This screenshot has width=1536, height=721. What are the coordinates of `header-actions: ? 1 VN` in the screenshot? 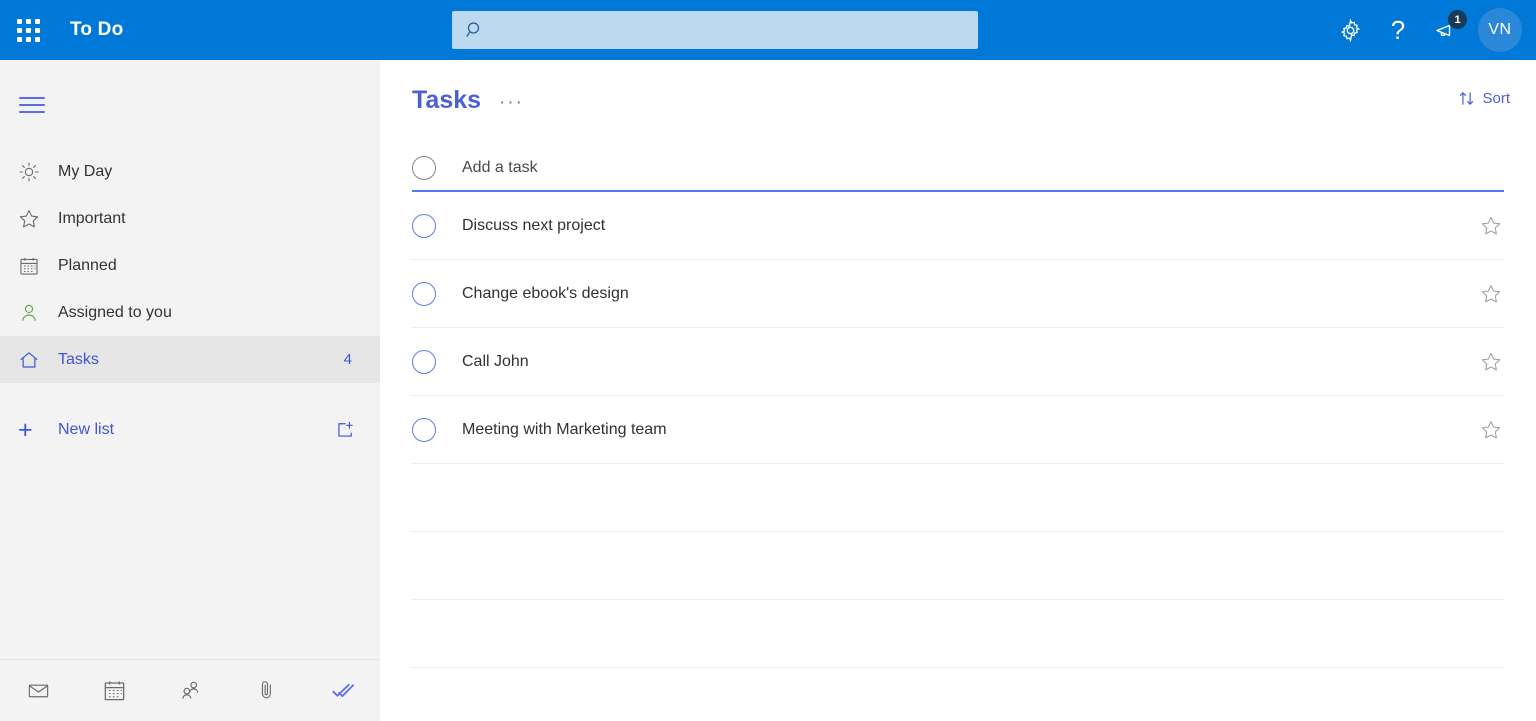 It's located at (1431, 30).